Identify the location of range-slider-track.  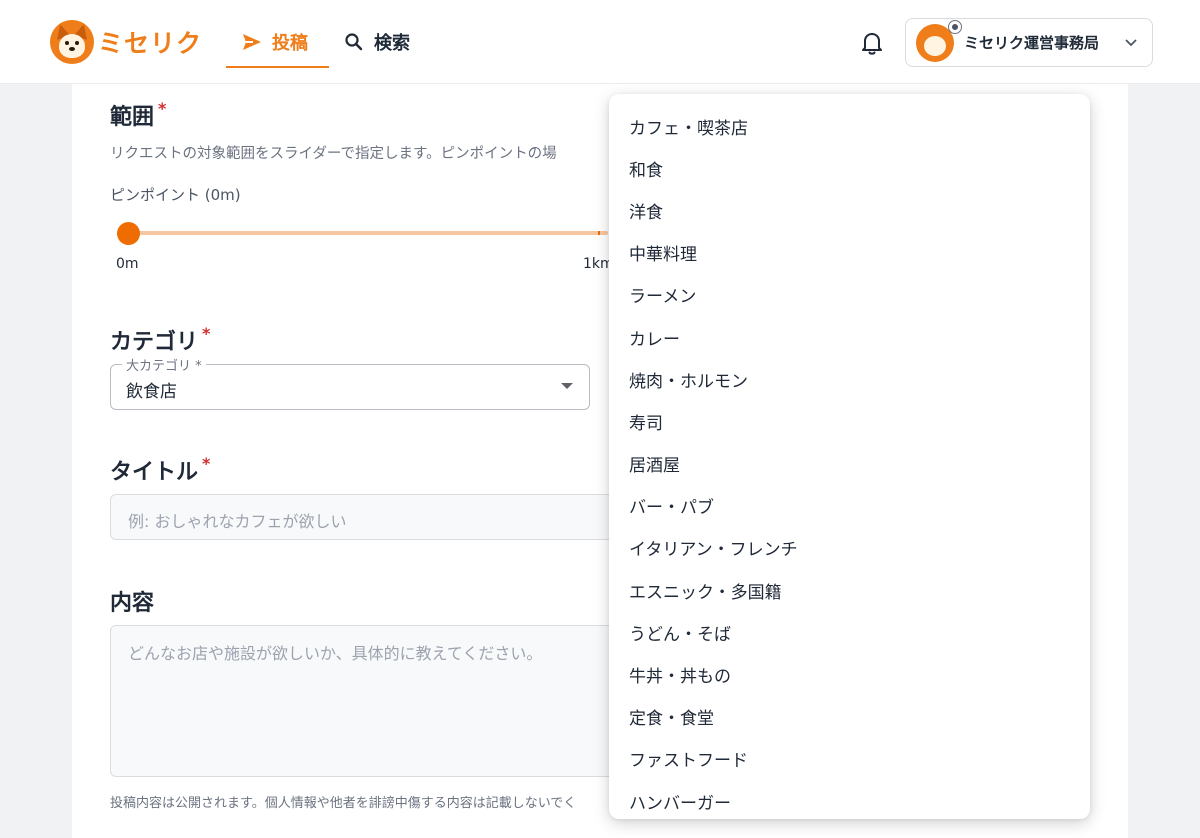
(368, 233).